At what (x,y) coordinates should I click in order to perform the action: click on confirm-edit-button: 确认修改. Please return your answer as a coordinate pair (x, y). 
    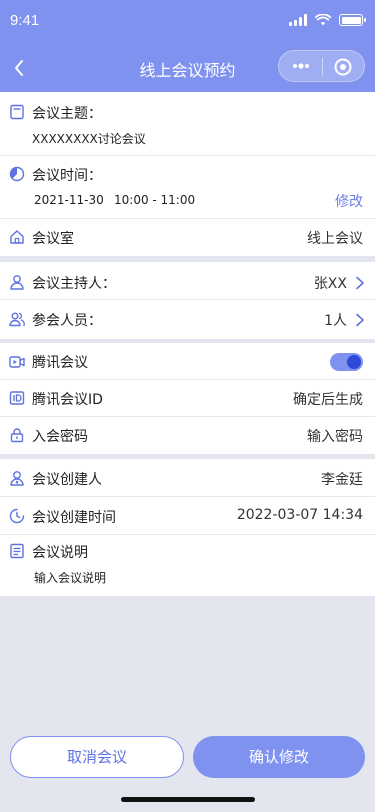
    Looking at the image, I should click on (279, 757).